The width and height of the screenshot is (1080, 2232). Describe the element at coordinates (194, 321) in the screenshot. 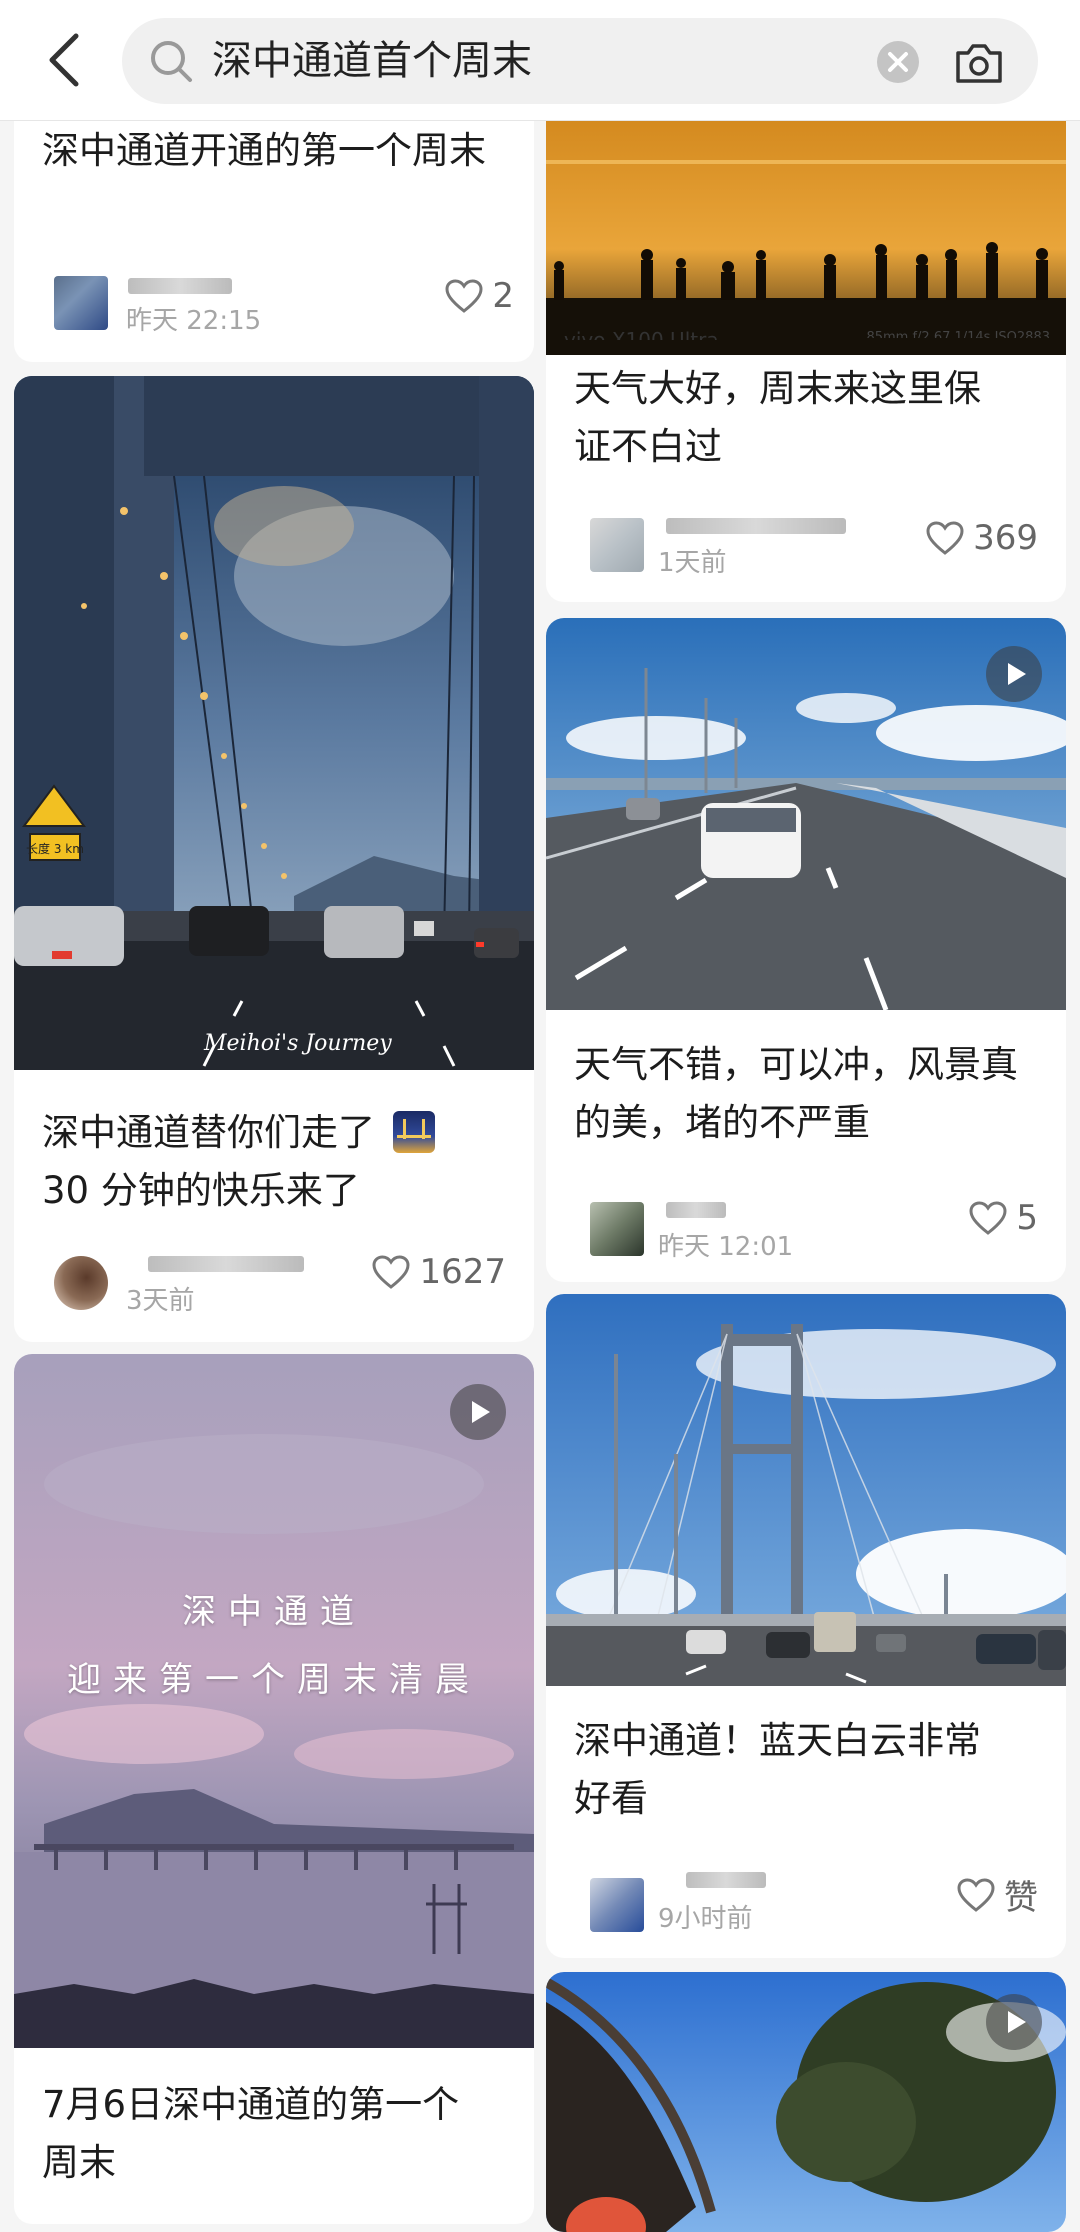

I see `post-time: 昨天 22:15` at that location.